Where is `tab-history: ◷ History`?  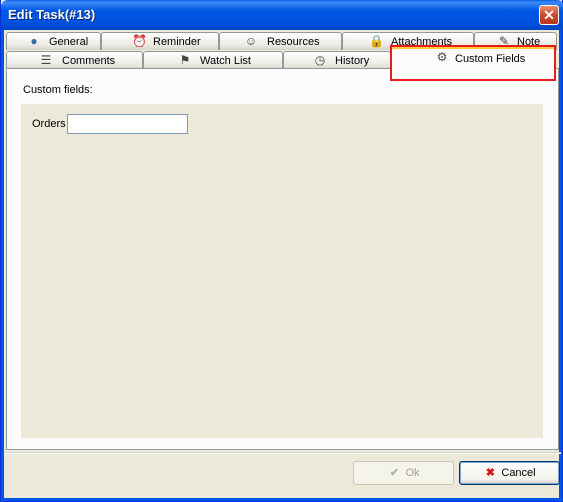 tab-history: ◷ History is located at coordinates (337, 60).